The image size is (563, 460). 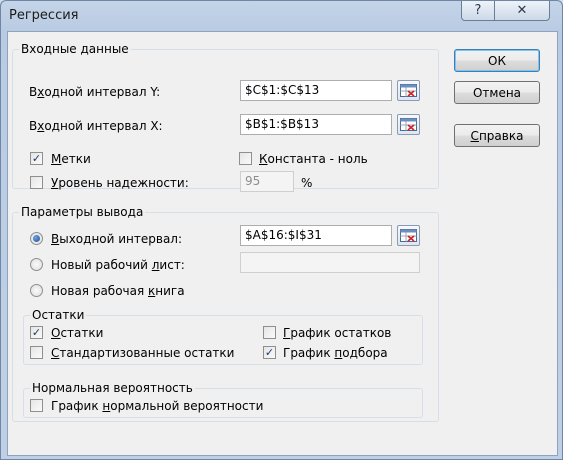 I want to click on residuals-group-label: Остатки, so click(x=58, y=315).